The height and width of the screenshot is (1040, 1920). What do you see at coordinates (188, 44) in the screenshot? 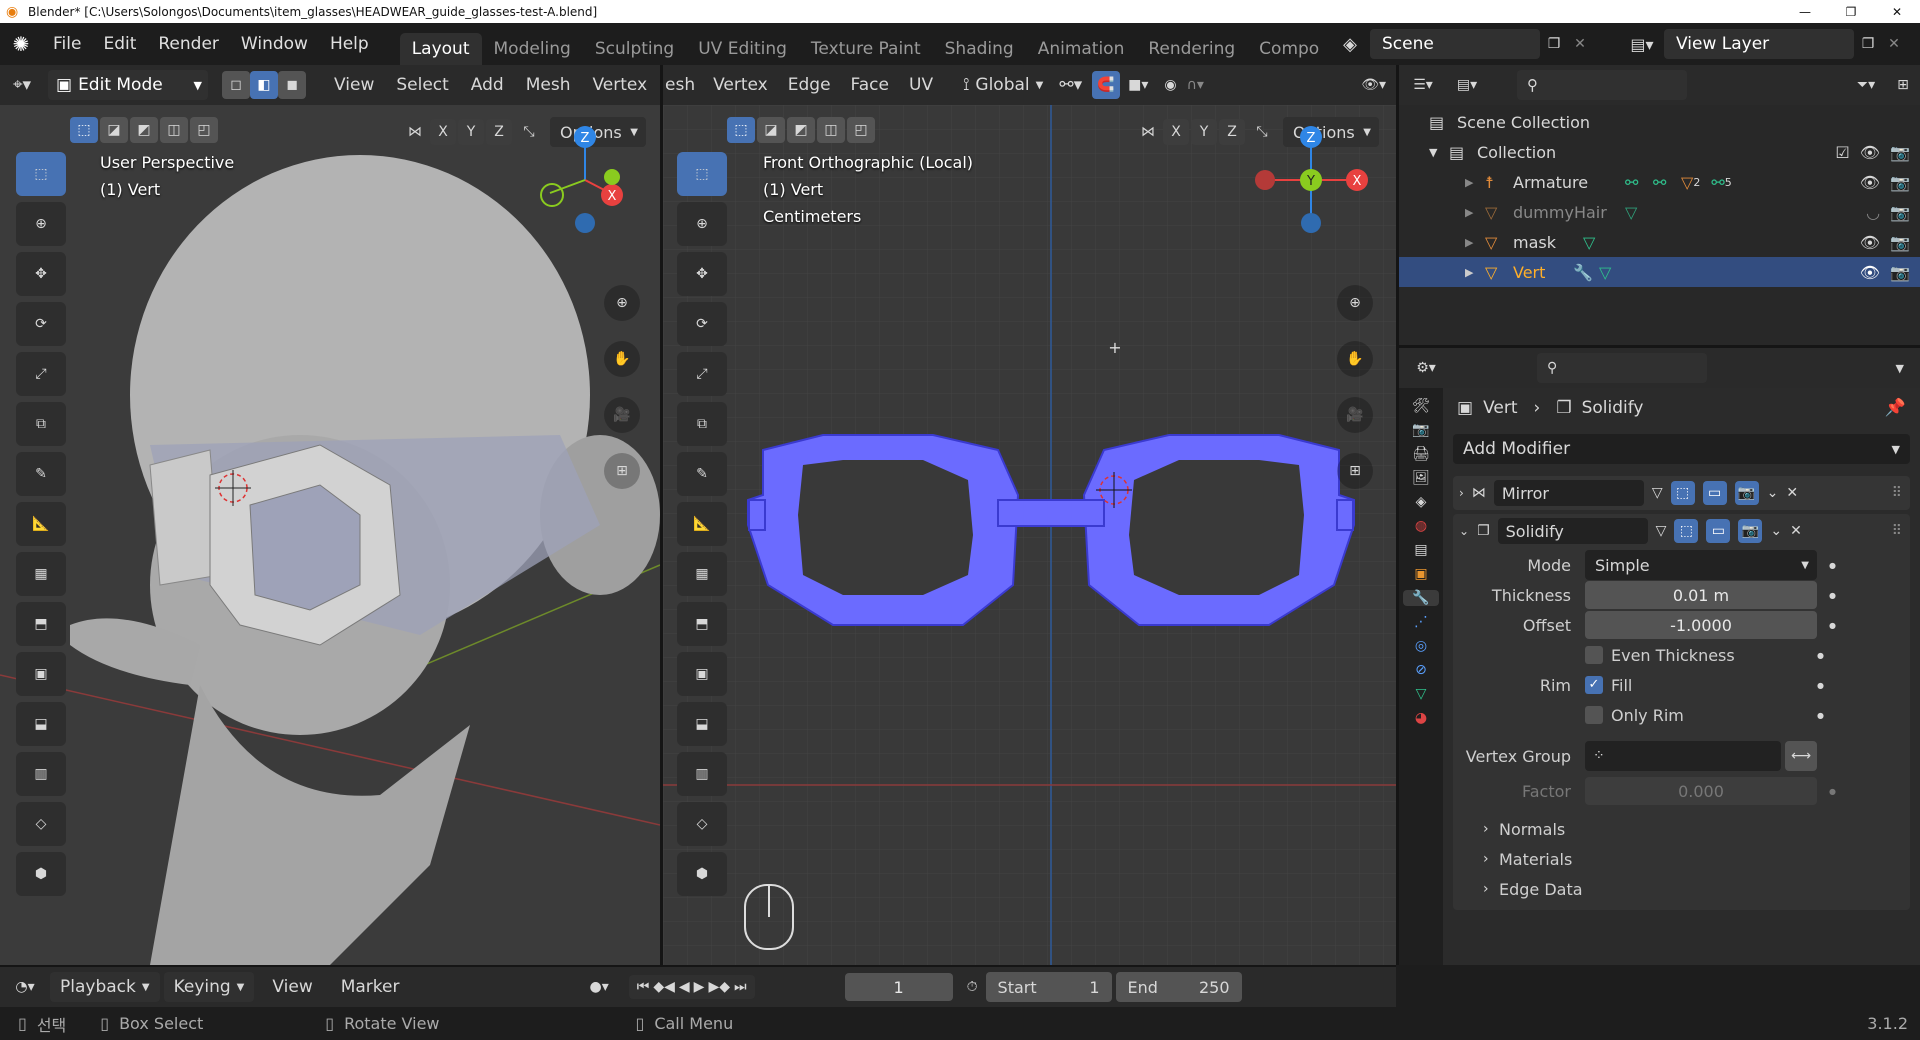
I see `menu-render: Render` at bounding box center [188, 44].